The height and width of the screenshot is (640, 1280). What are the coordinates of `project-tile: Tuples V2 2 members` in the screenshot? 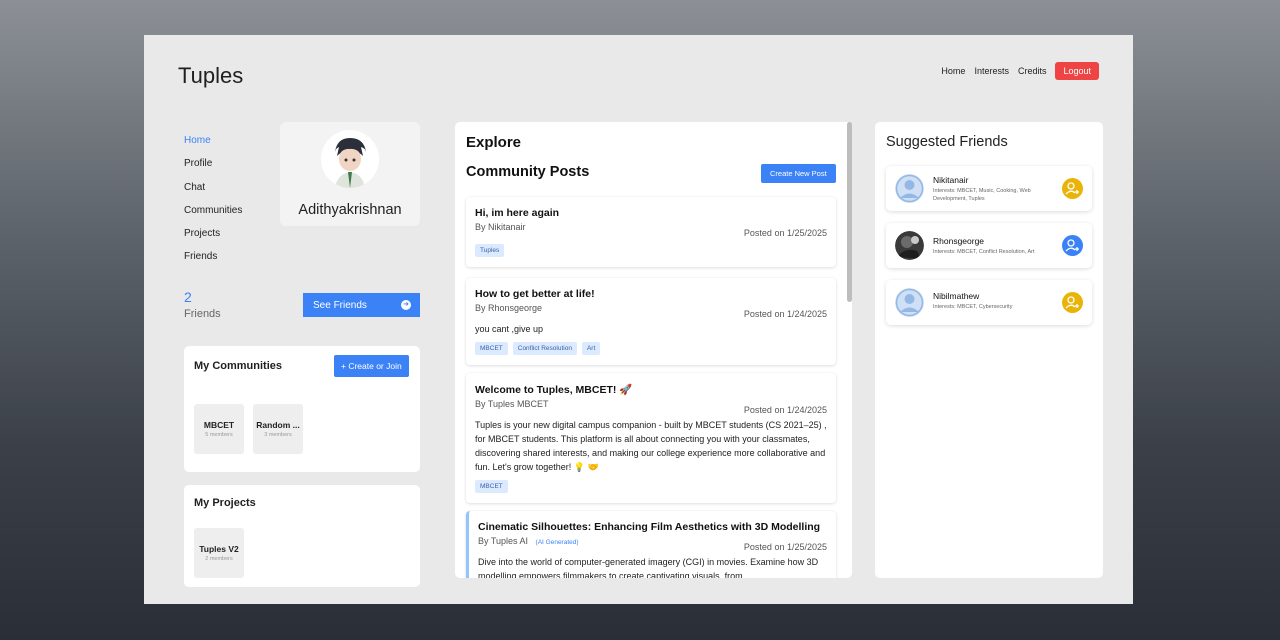 It's located at (219, 553).